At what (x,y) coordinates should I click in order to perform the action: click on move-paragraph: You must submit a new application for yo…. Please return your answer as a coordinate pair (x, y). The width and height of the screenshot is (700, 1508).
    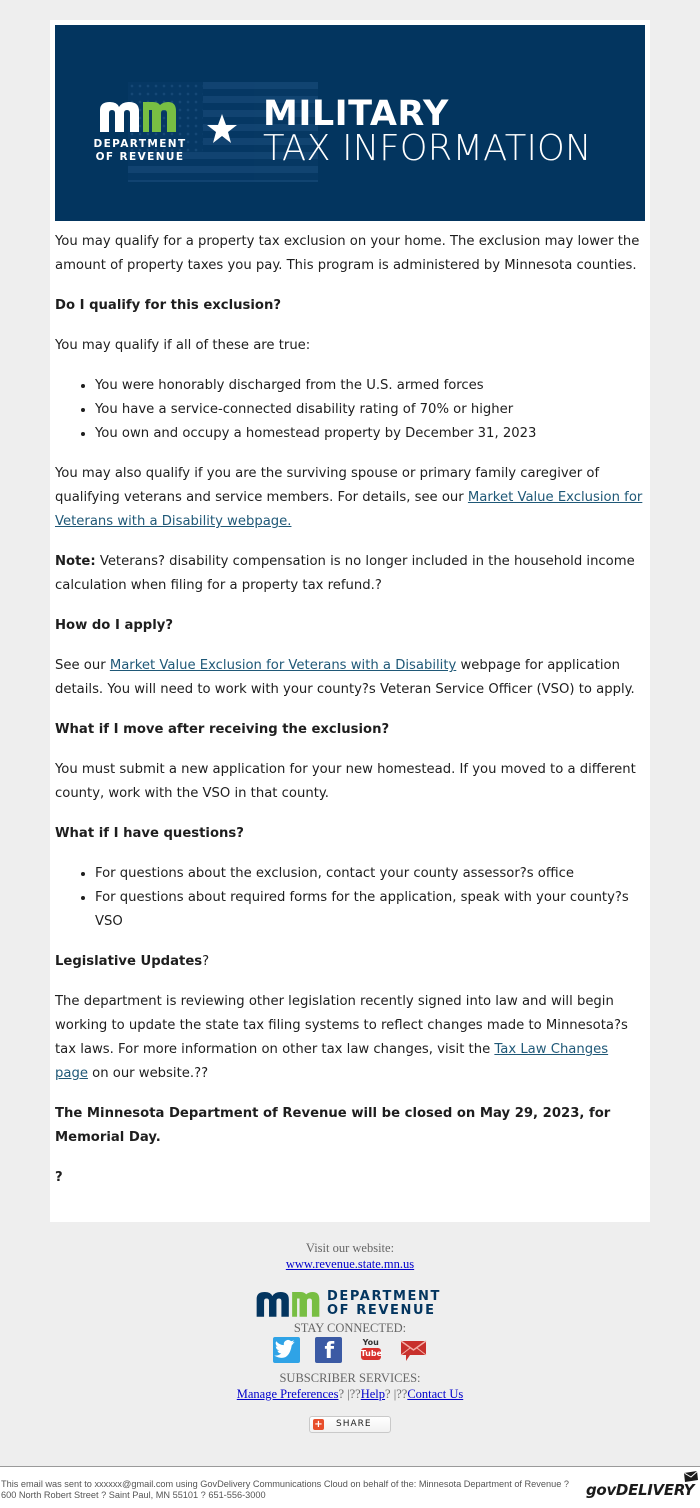
    Looking at the image, I should click on (345, 781).